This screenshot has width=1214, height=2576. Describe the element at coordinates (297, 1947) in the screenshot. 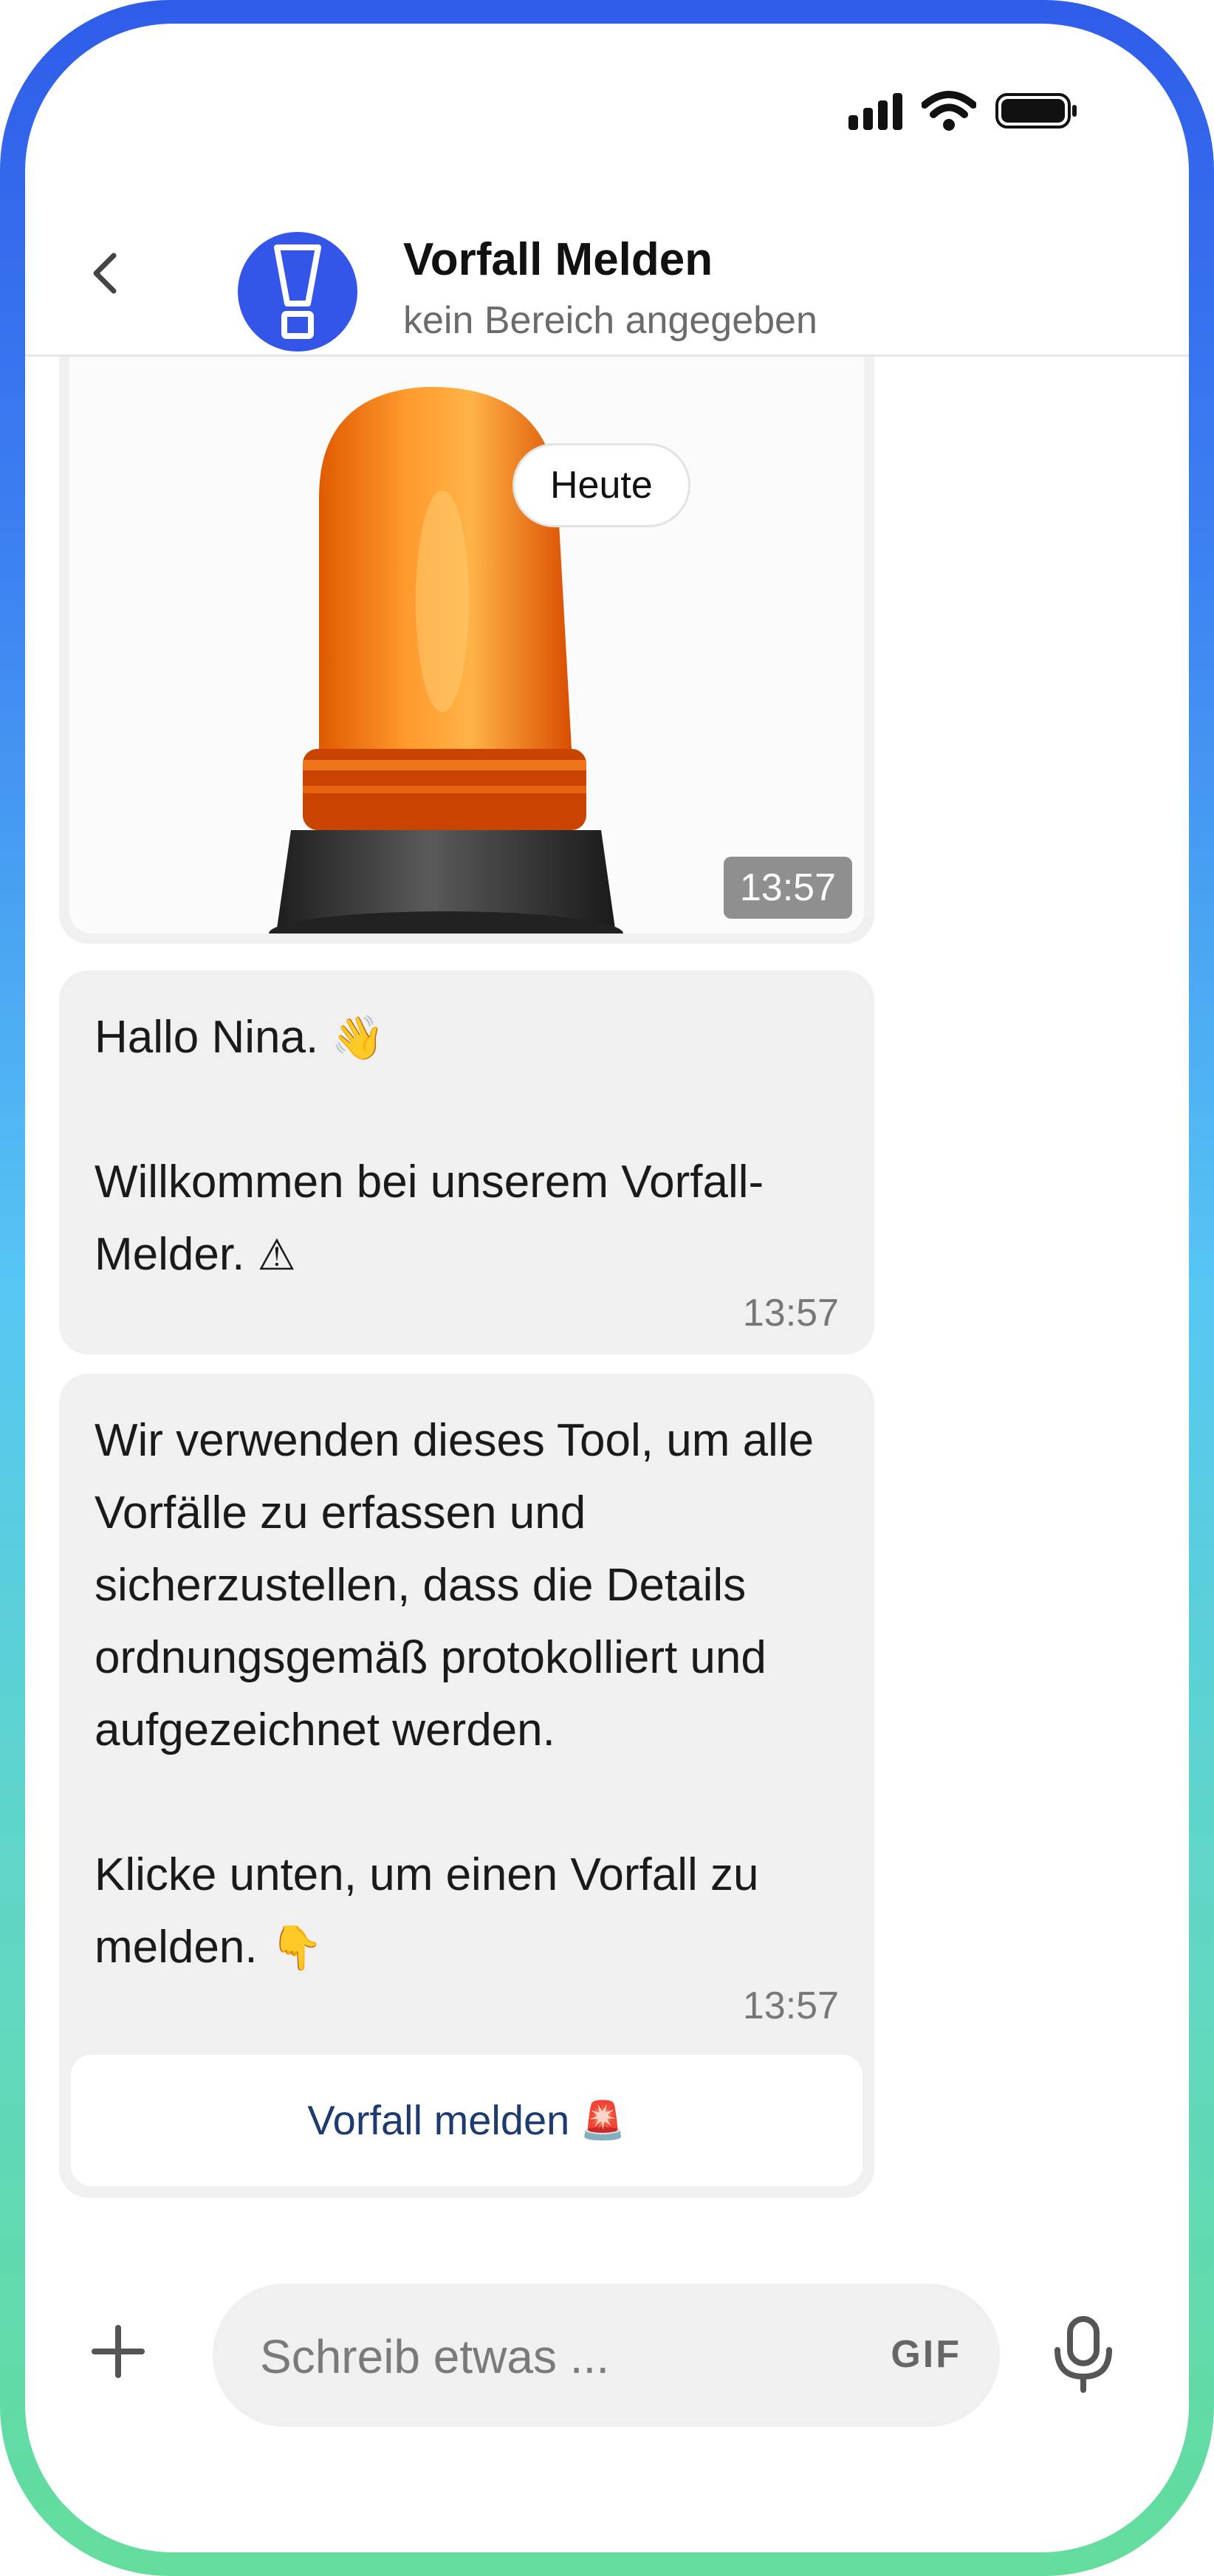

I see `pointing-down-icon: 👇` at that location.